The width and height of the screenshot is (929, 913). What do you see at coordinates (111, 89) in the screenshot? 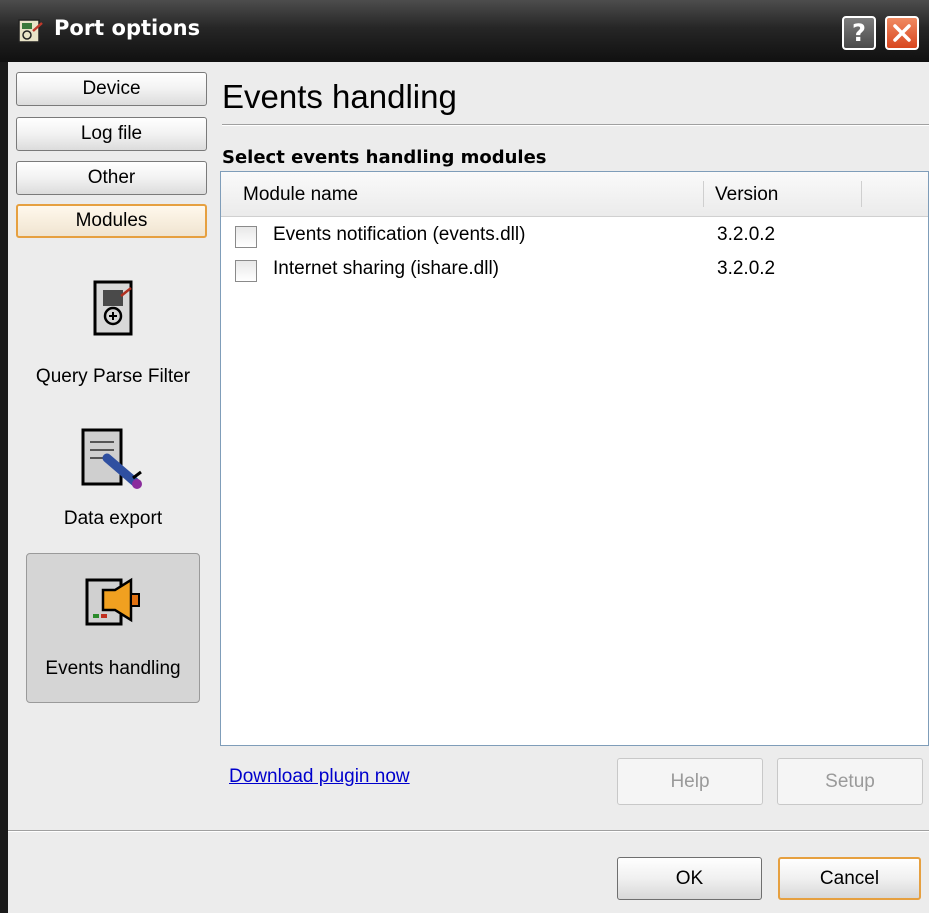
I see `nav-device-button: Device` at bounding box center [111, 89].